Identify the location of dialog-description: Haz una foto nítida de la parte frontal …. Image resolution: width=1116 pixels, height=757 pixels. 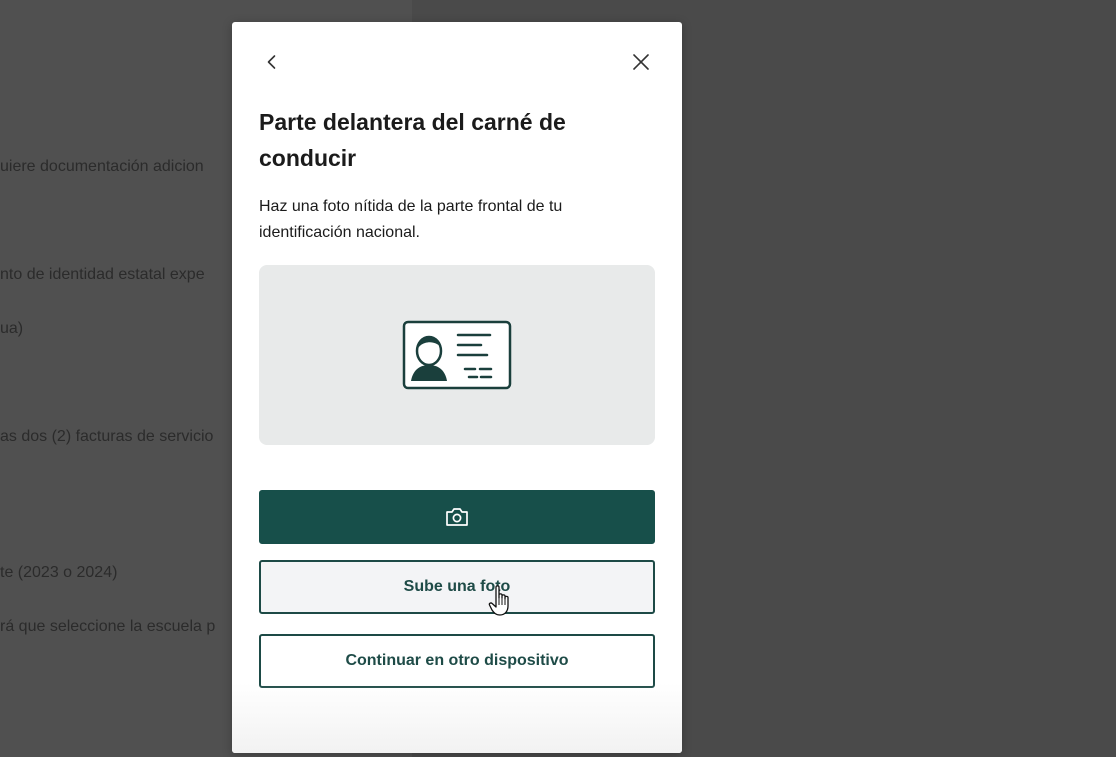
(411, 219).